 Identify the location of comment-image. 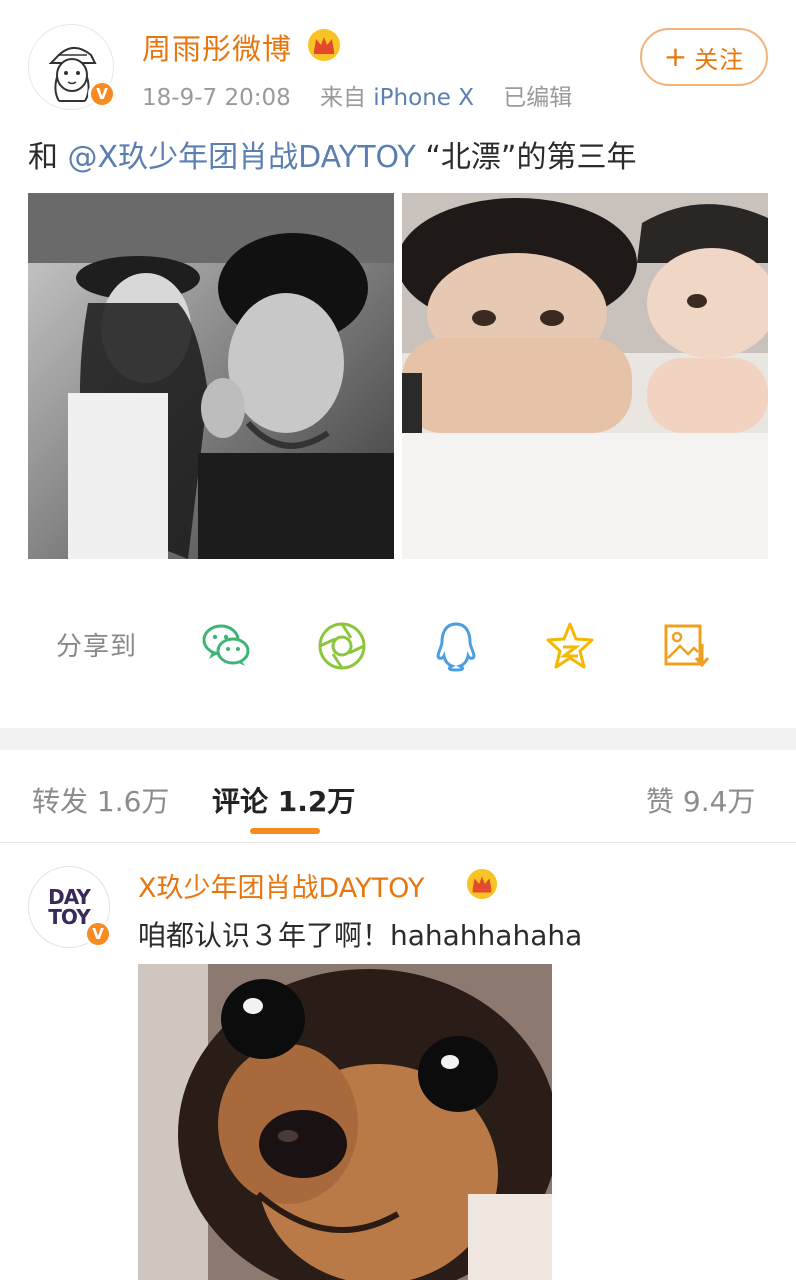
(345, 1122).